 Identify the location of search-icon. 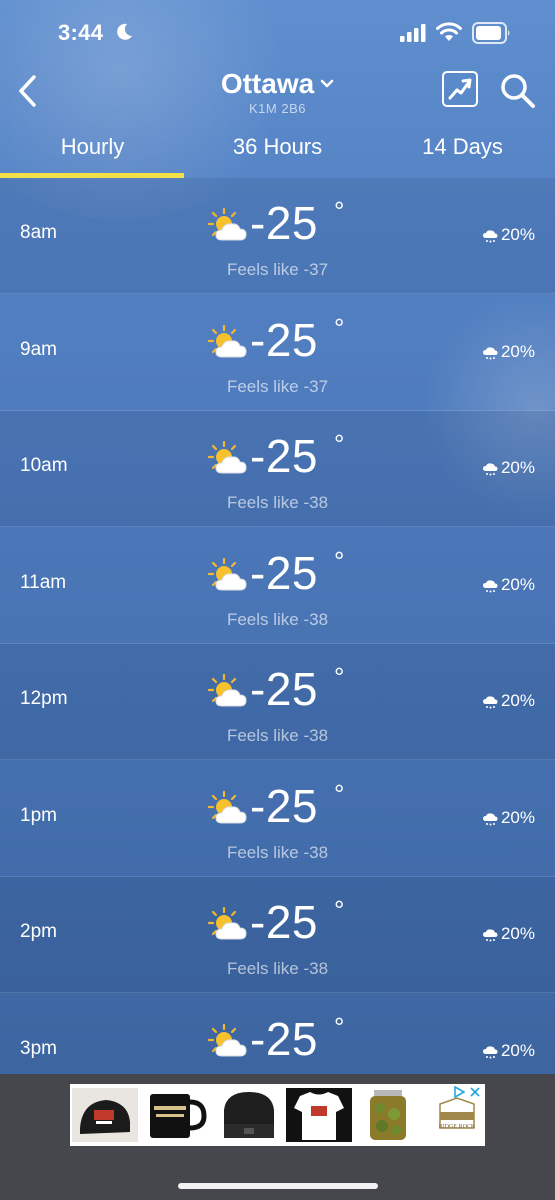
(517, 90).